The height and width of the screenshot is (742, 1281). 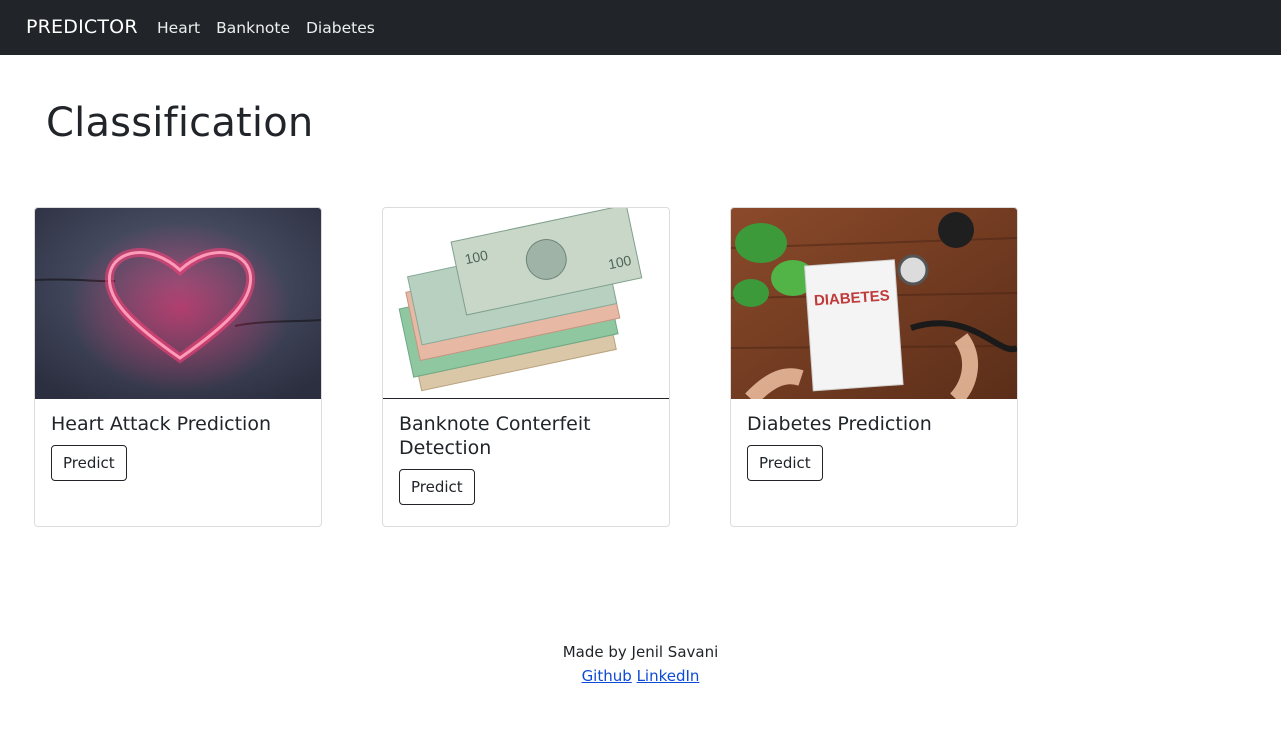 I want to click on neon-heart-image, so click(x=178, y=303).